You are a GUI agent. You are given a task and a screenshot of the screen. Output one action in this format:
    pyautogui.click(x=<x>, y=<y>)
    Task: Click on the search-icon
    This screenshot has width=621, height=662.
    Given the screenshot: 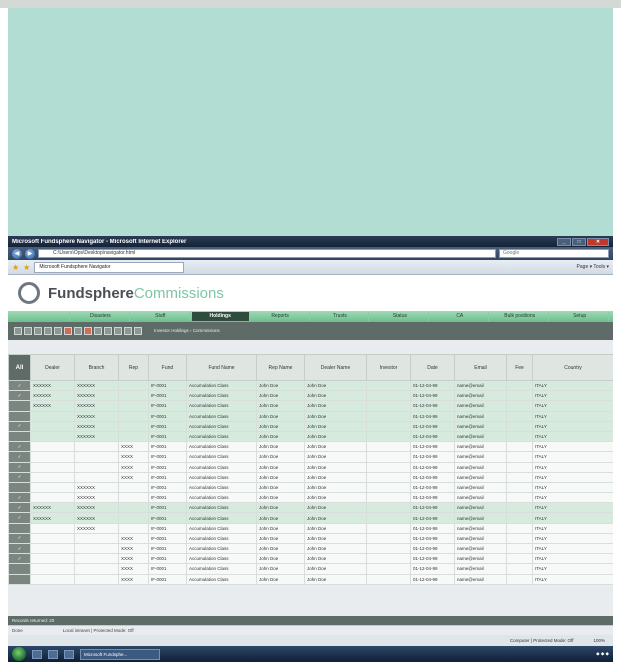 What is the action you would take?
    pyautogui.click(x=48, y=331)
    